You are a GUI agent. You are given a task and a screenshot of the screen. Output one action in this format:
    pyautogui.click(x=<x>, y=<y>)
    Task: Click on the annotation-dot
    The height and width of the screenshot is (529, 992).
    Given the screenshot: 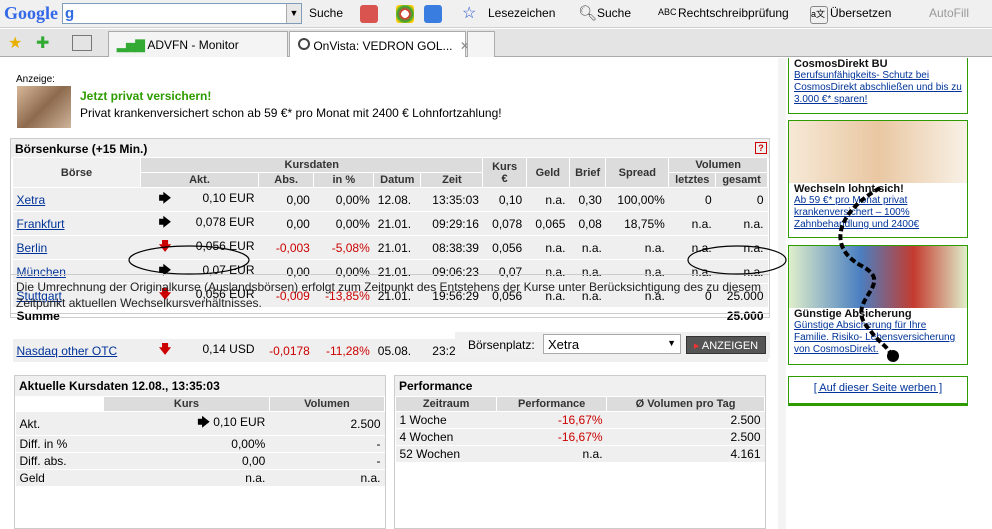 What is the action you would take?
    pyautogui.click(x=893, y=356)
    